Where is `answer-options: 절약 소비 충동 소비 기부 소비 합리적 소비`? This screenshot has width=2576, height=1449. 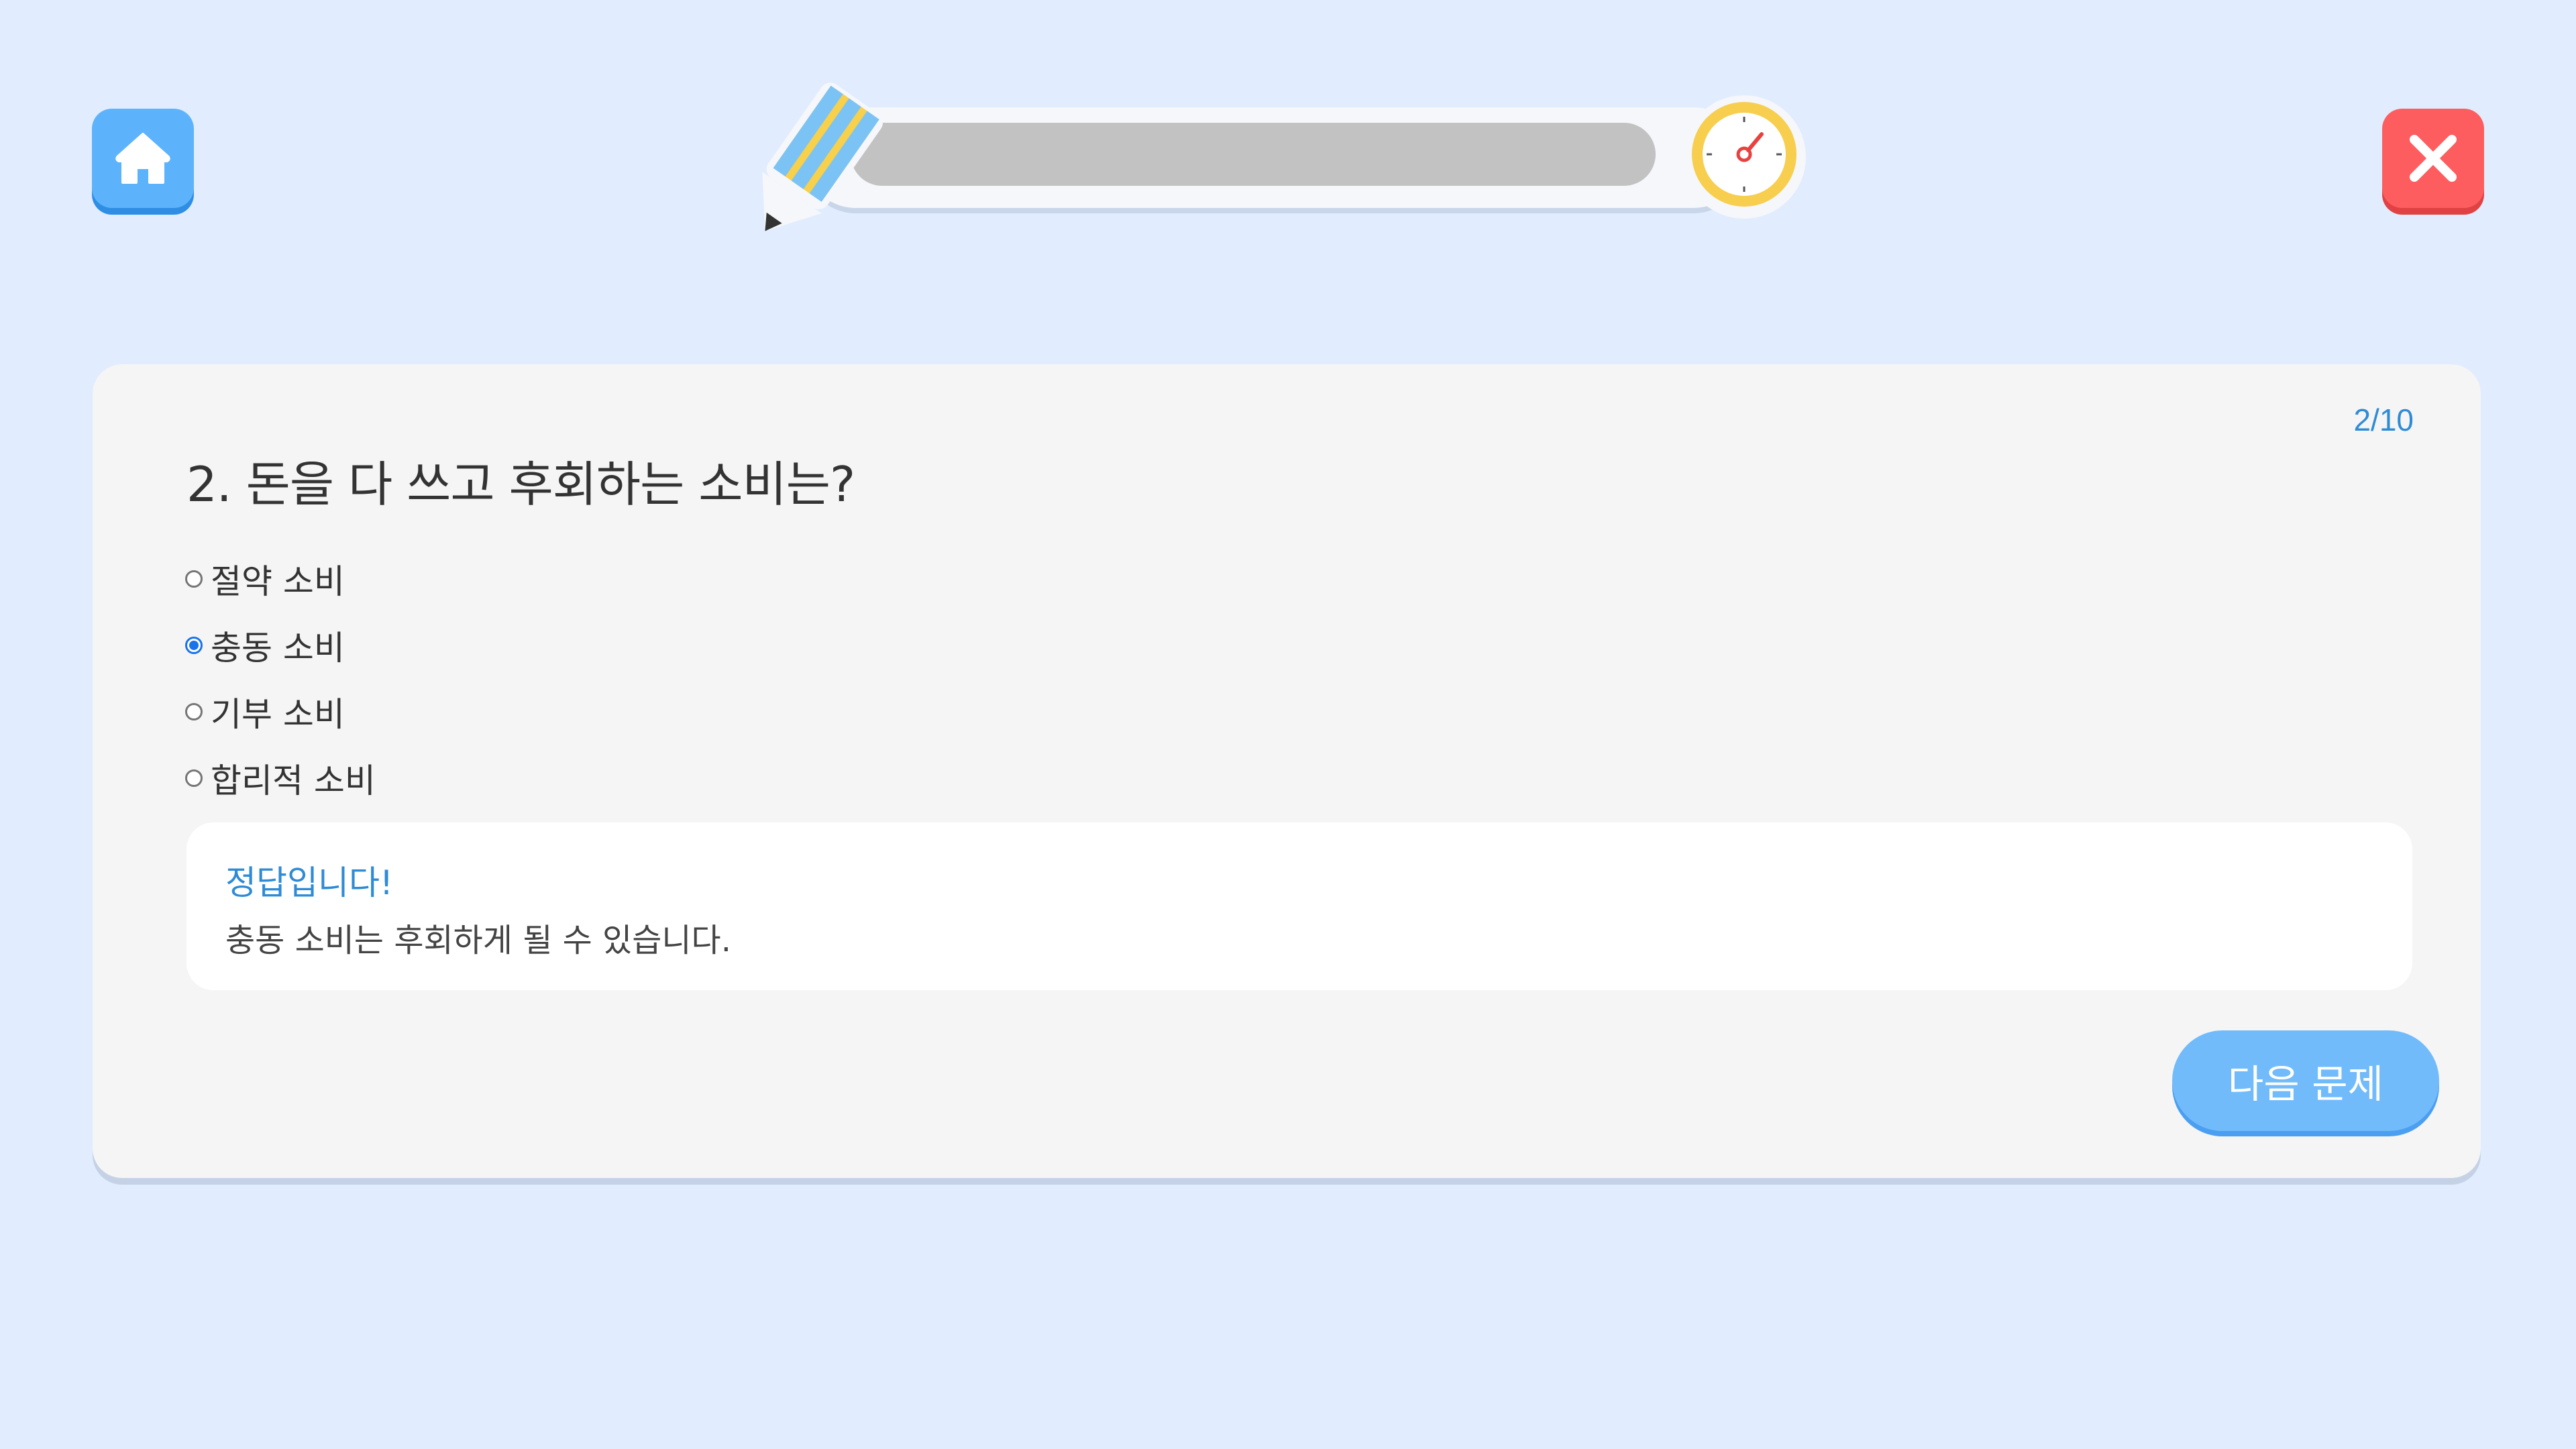 answer-options: 절약 소비 충동 소비 기부 소비 합리적 소비 is located at coordinates (280, 678).